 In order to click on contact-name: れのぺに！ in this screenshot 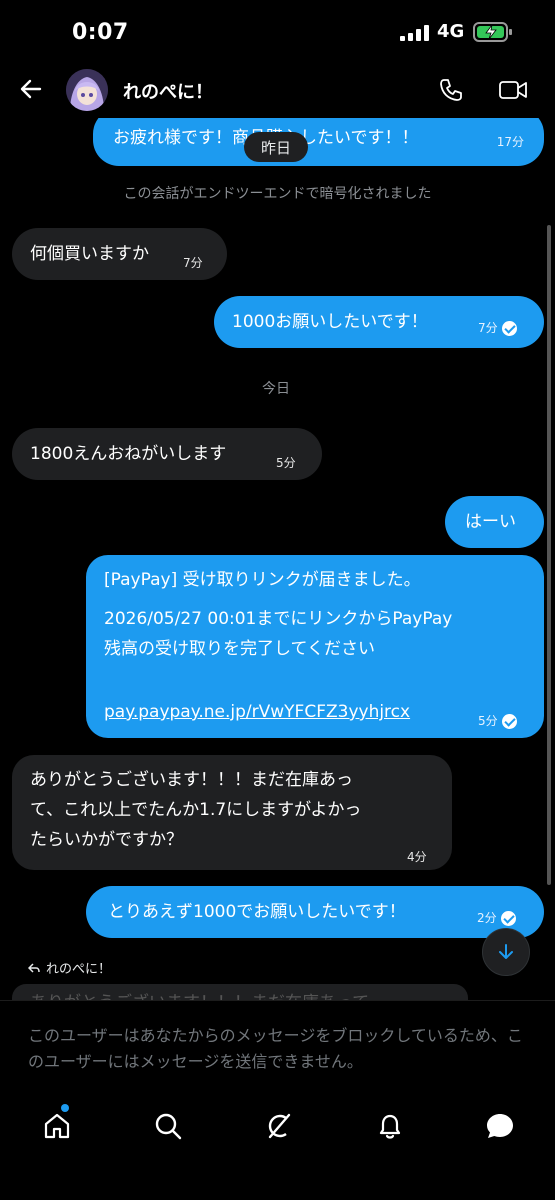, I will do `click(168, 91)`.